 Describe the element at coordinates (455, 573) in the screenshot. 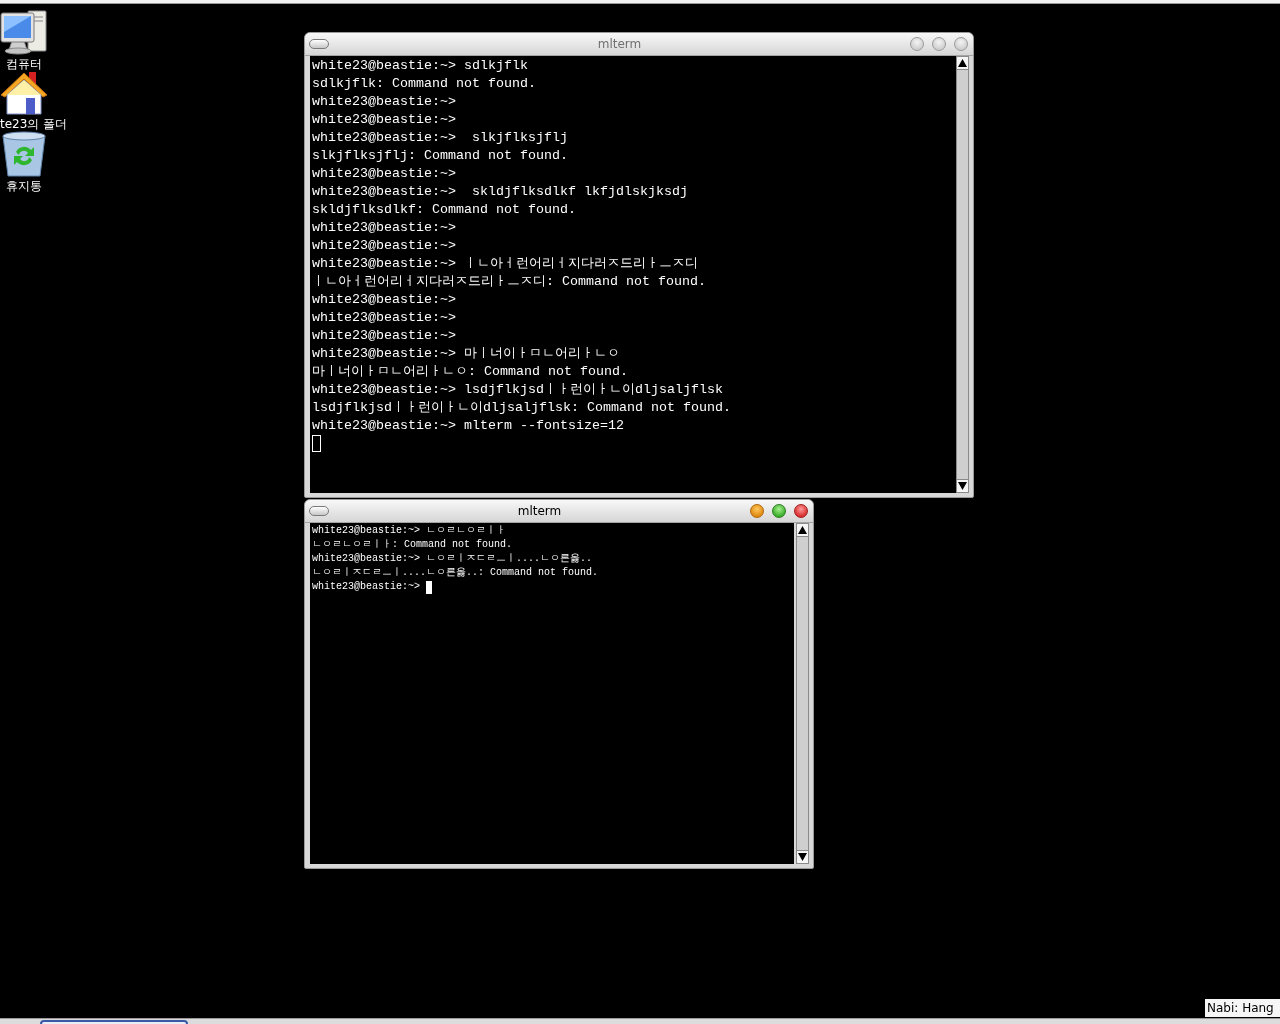

I see `terminal-line: ㄴㅇㄹㅣㅈㄷㄹㅡㅣ....ㄴㅇ른옳..: Command not found.` at that location.